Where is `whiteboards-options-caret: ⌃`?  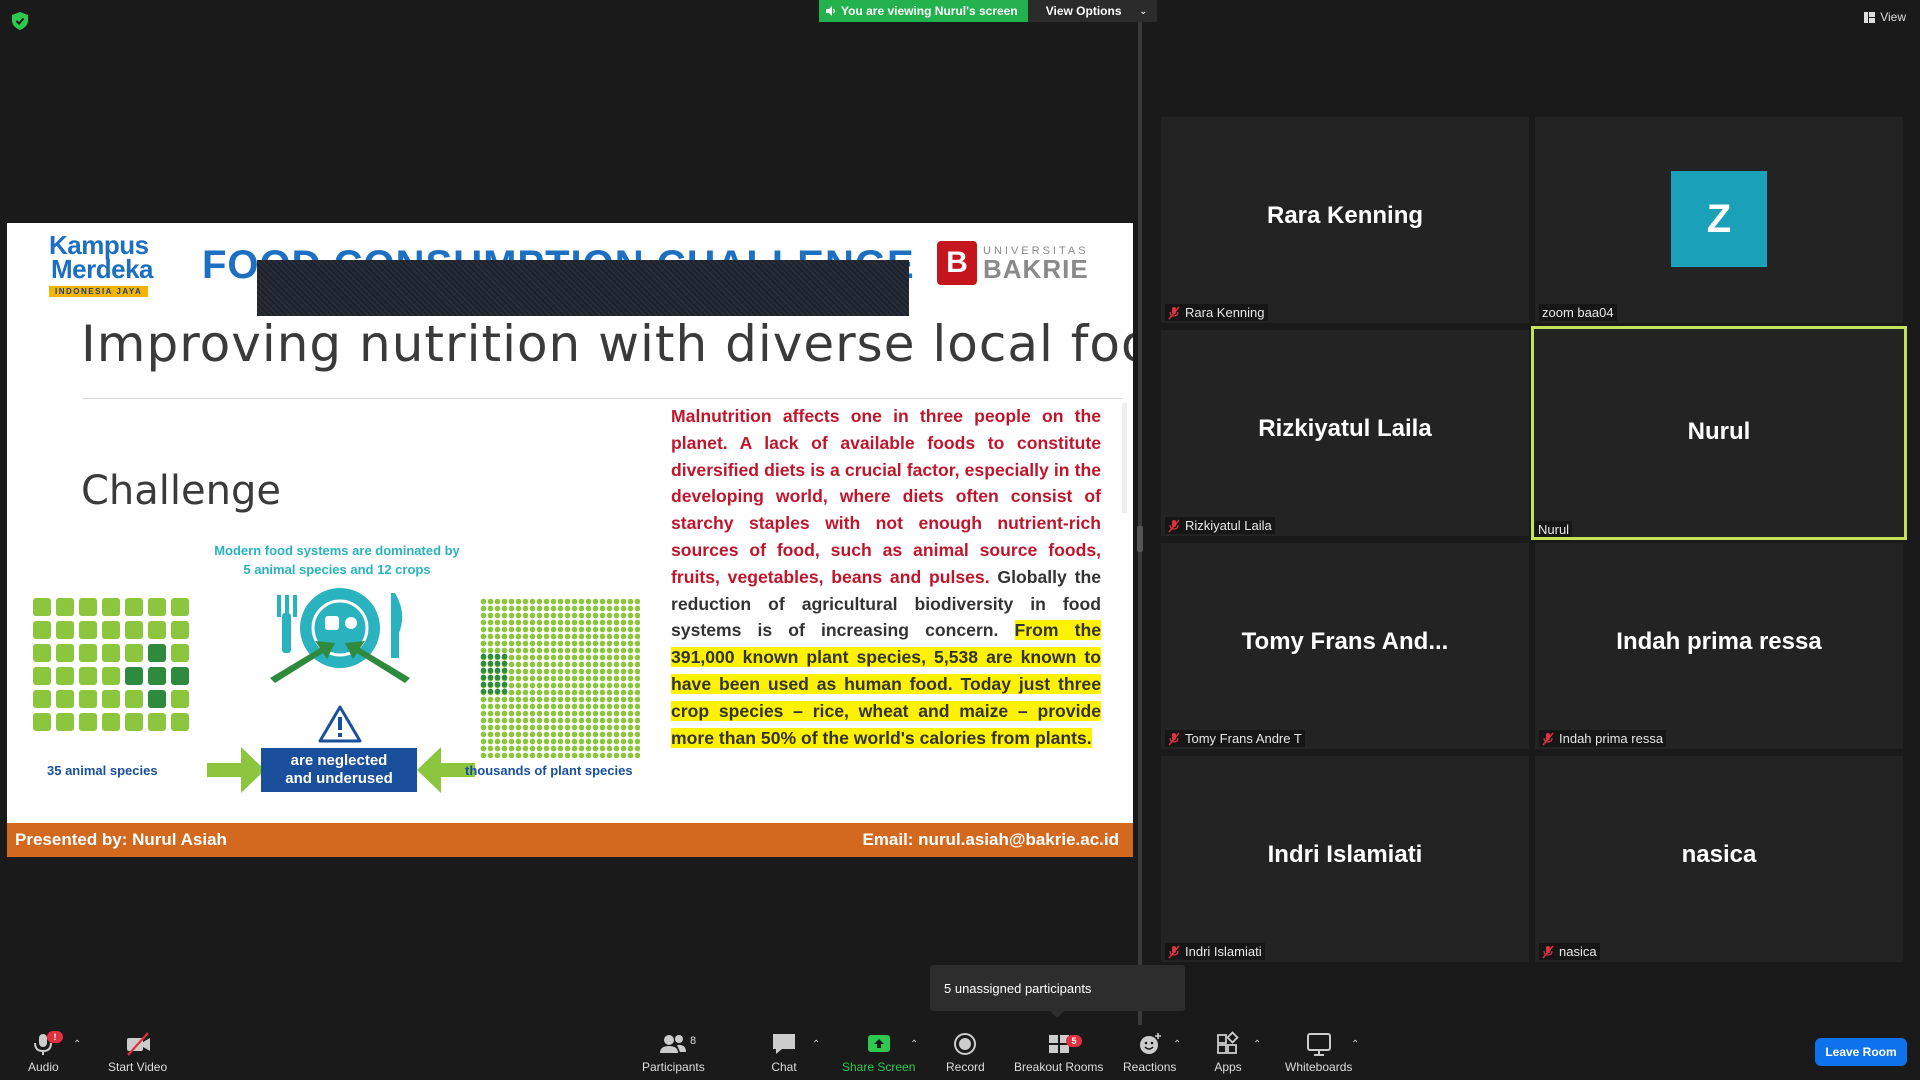 whiteboards-options-caret: ⌃ is located at coordinates (1355, 1044).